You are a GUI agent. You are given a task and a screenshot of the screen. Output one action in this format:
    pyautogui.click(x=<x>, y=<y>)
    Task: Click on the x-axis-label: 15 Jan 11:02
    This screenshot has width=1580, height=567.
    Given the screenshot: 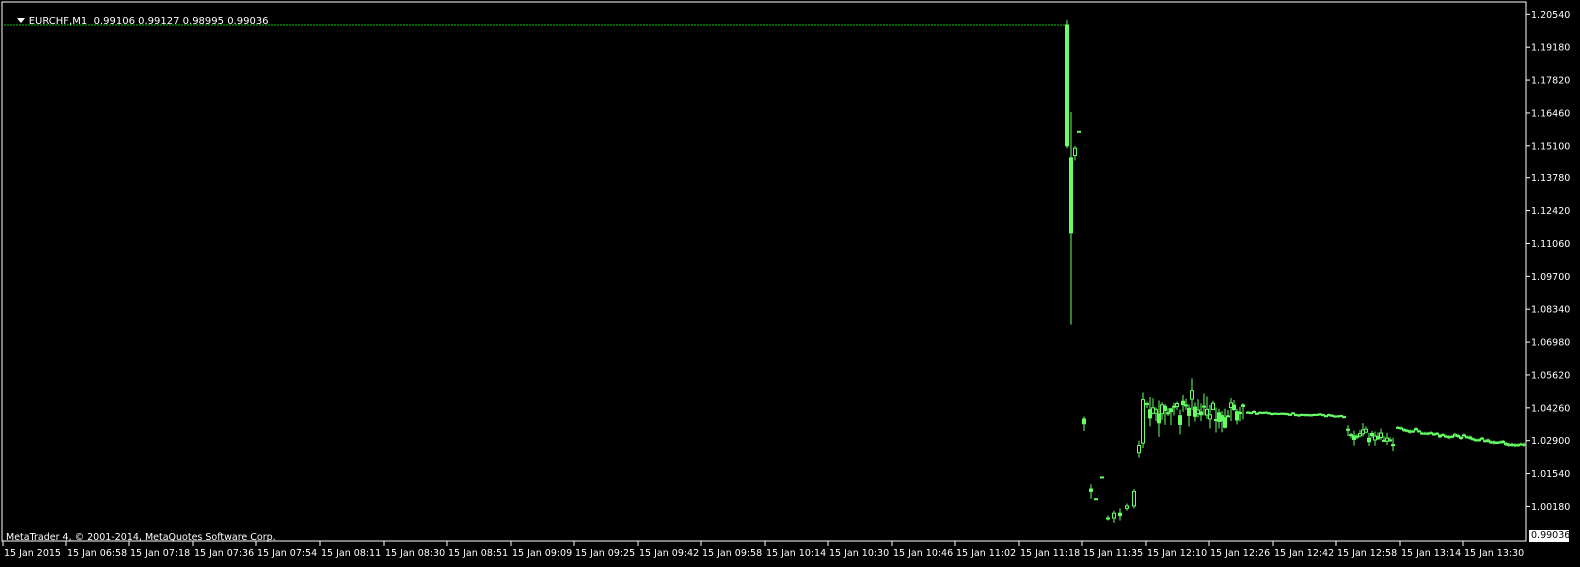 What is the action you would take?
    pyautogui.click(x=986, y=553)
    